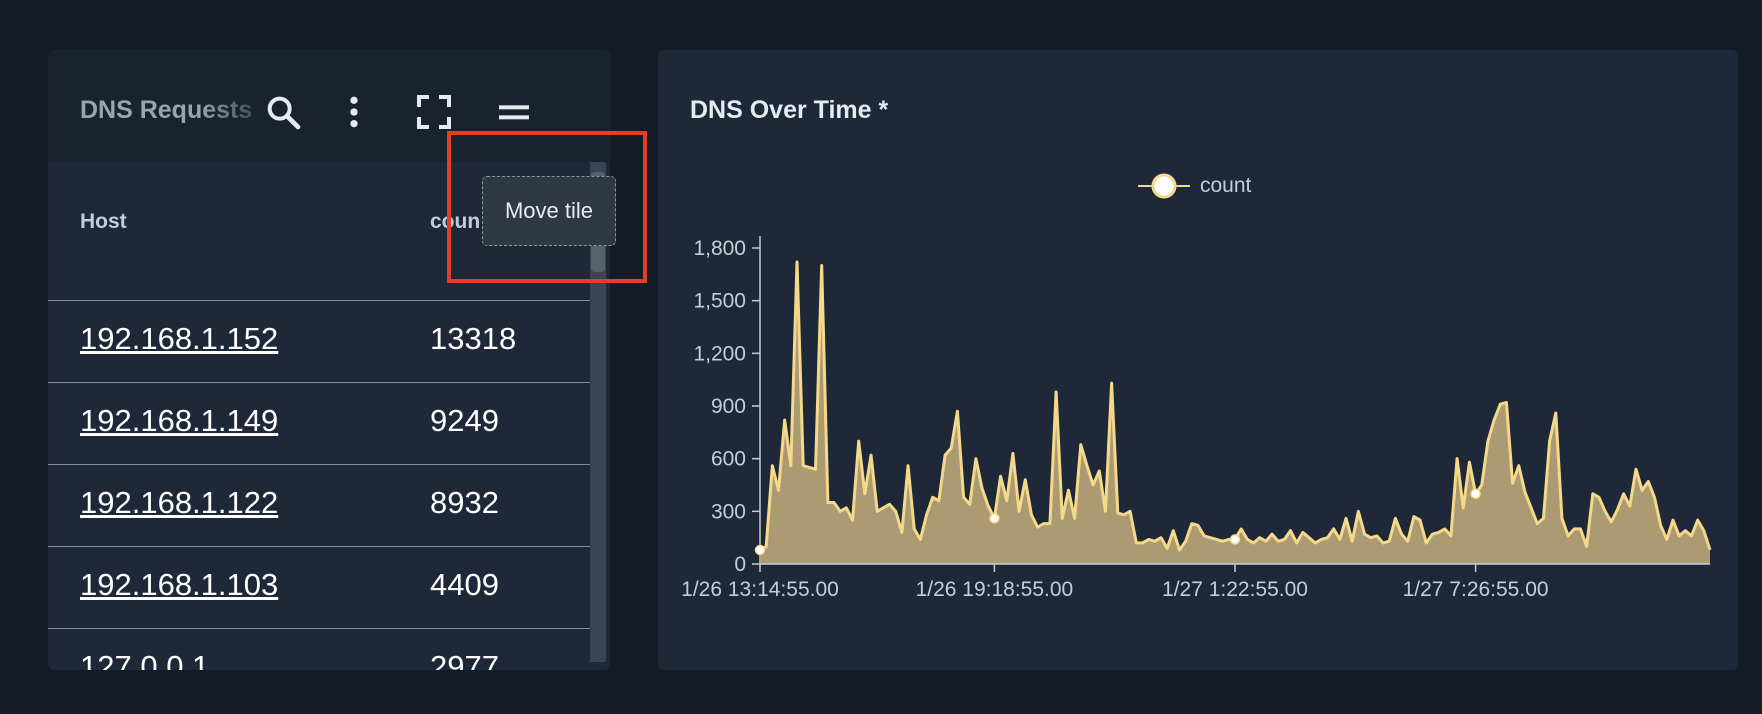 The height and width of the screenshot is (714, 1762). Describe the element at coordinates (464, 420) in the screenshot. I see `count-value: 9249` at that location.